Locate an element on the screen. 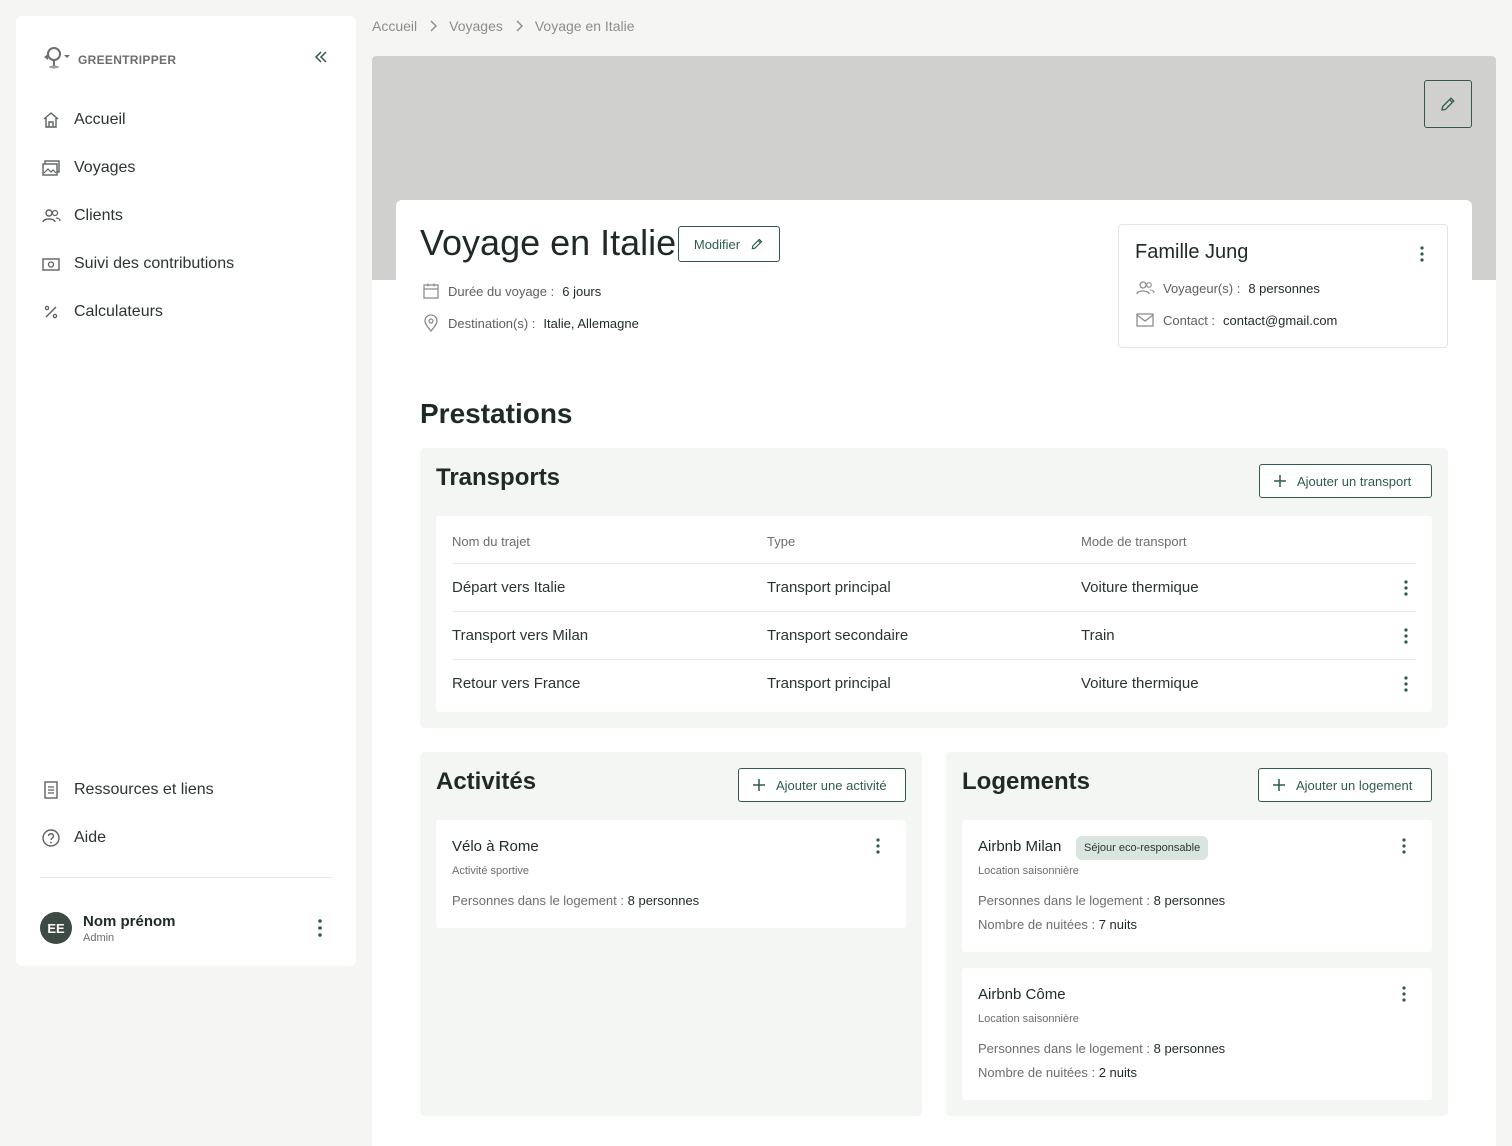 The height and width of the screenshot is (1146, 1512). sidebar-item-accueil: Accueil is located at coordinates (186, 120).